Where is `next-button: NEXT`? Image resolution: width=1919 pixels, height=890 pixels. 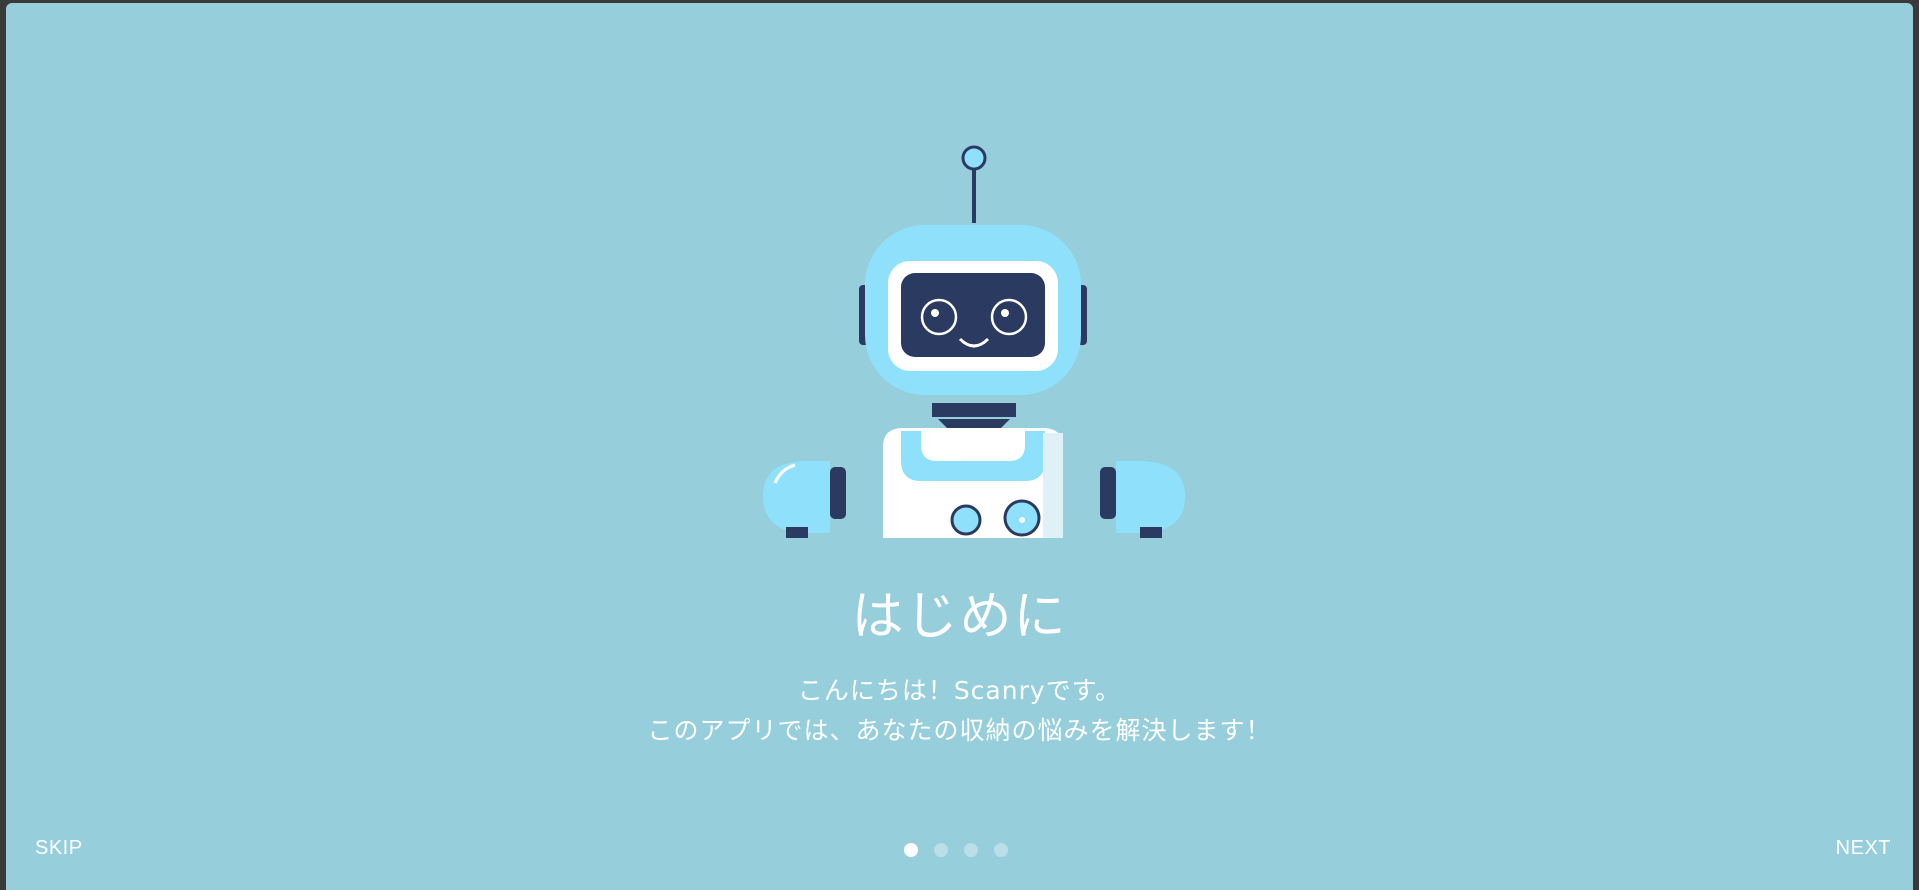
next-button: NEXT is located at coordinates (1863, 848).